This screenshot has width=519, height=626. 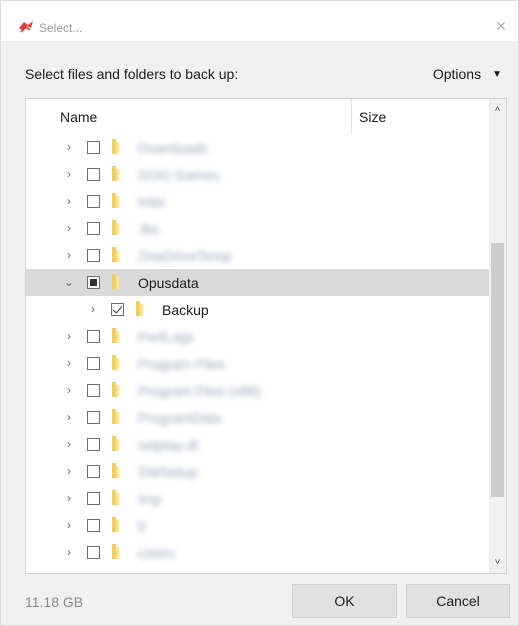 I want to click on folder-name: SWSetup, so click(x=168, y=472).